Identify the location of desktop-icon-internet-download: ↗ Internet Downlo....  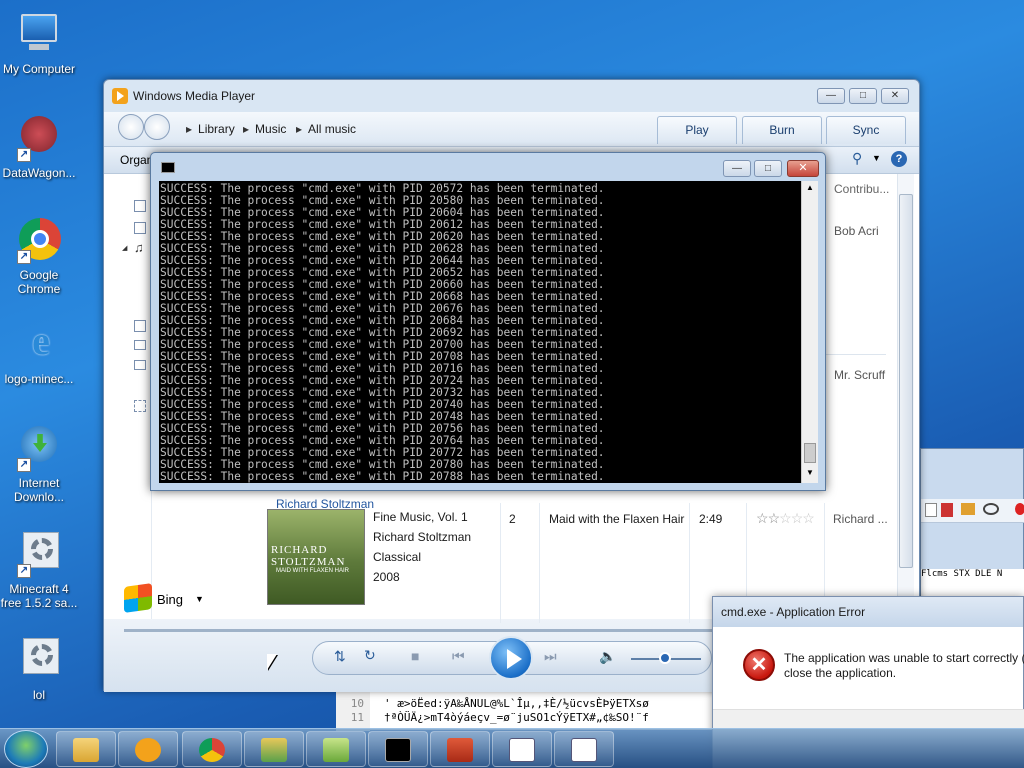
(39, 464).